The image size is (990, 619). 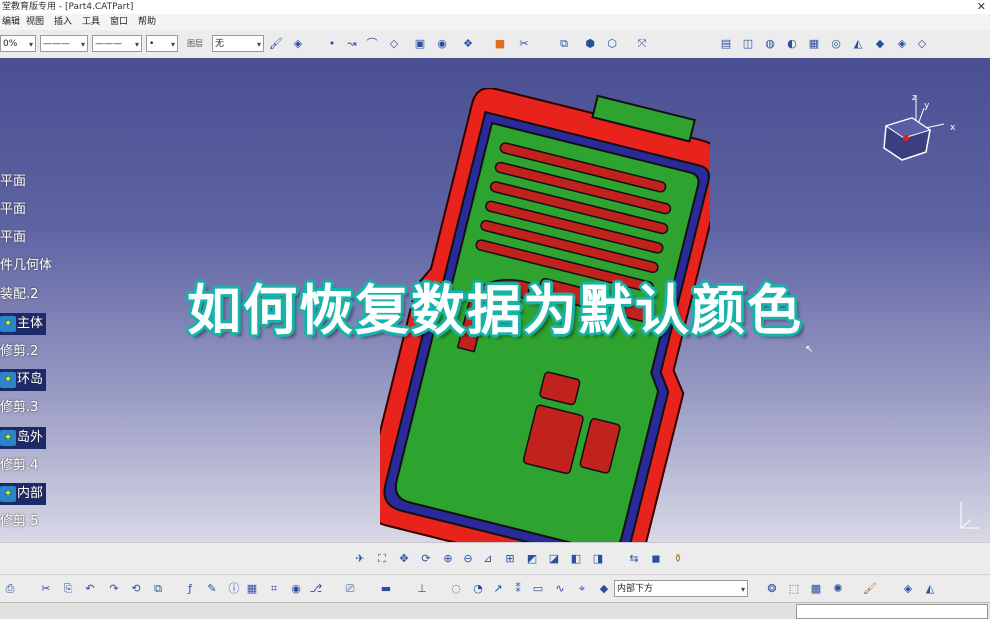 I want to click on sketch-icon: ▤, so click(x=726, y=44).